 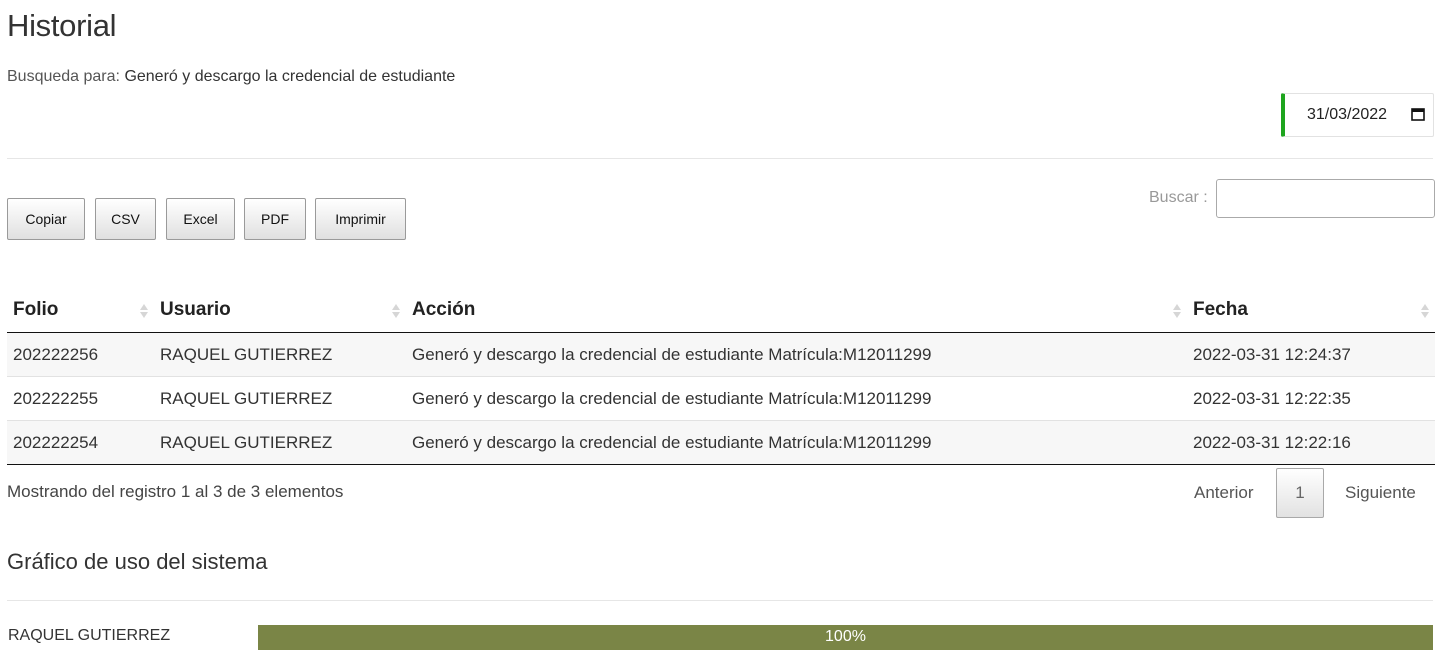 What do you see at coordinates (1300, 493) in the screenshot?
I see `pagination-page-1: 1` at bounding box center [1300, 493].